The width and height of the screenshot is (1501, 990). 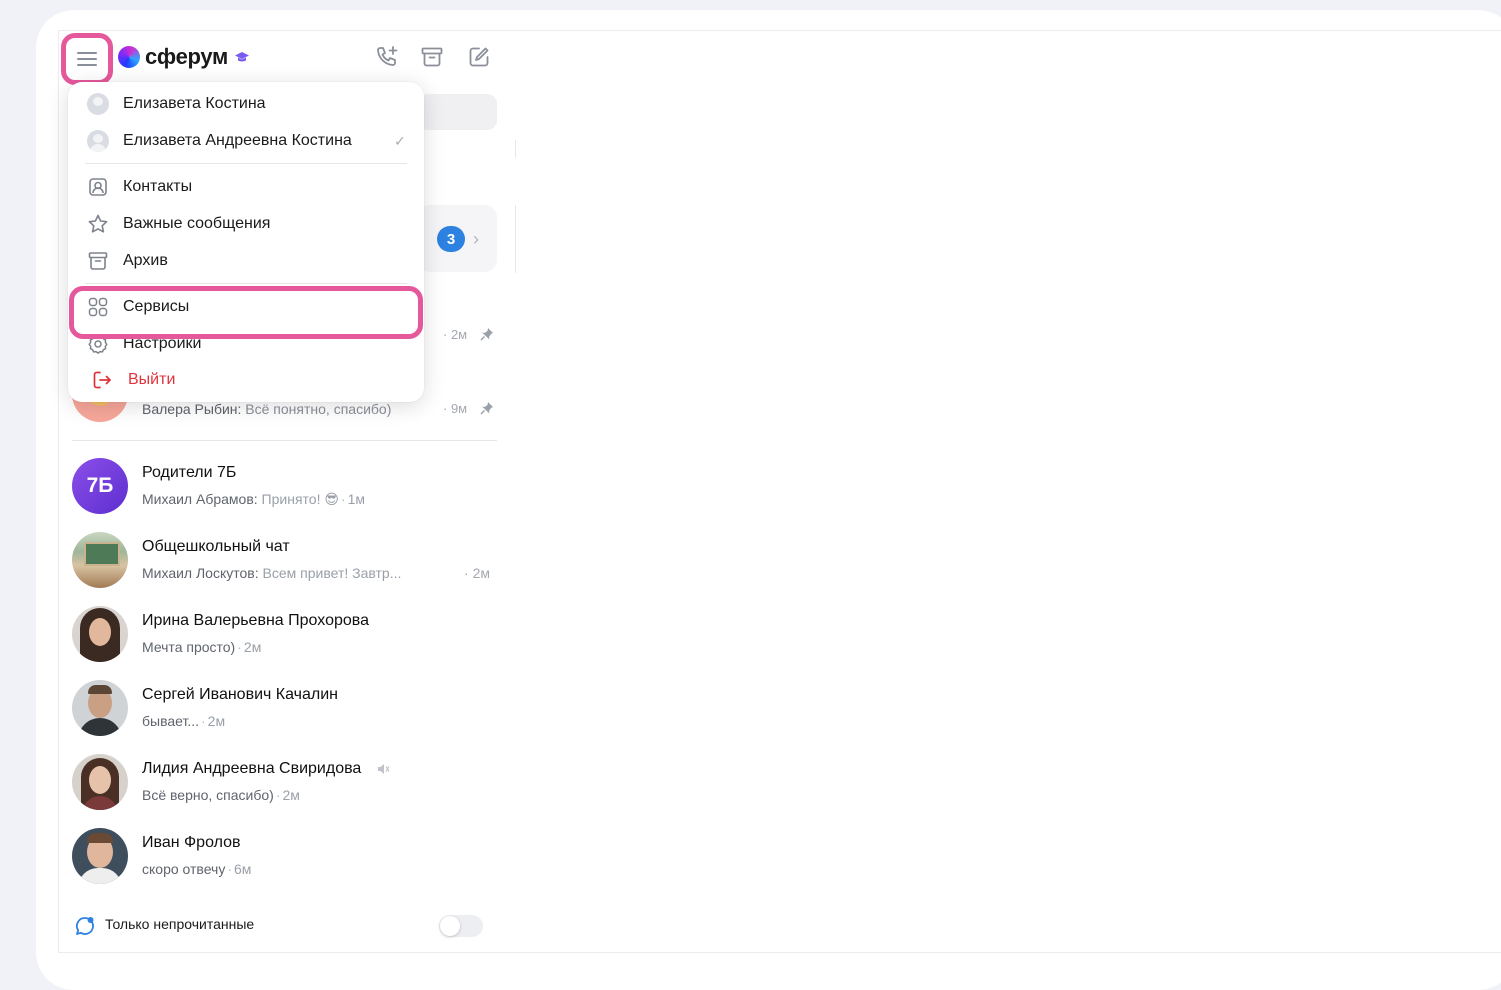 What do you see at coordinates (98, 223) in the screenshot?
I see `star-icon` at bounding box center [98, 223].